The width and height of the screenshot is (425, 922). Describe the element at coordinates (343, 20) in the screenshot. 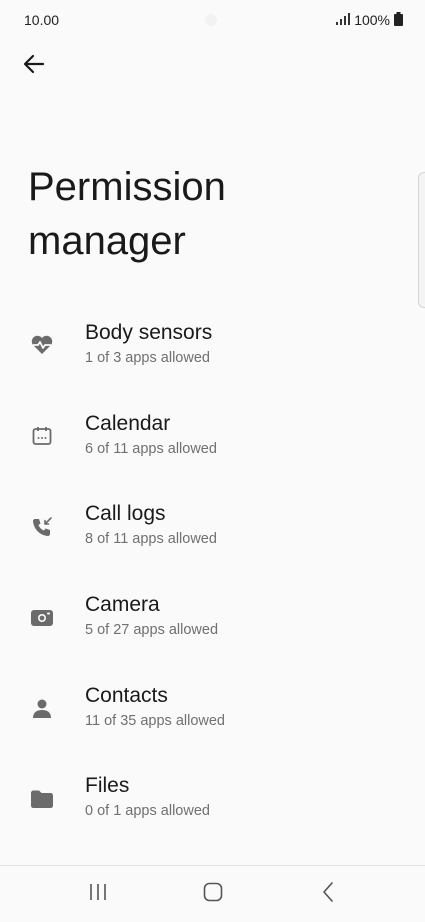

I see `signal-icon` at that location.